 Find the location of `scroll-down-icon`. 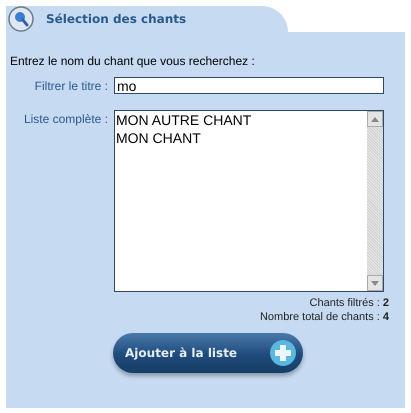

scroll-down-icon is located at coordinates (375, 283).